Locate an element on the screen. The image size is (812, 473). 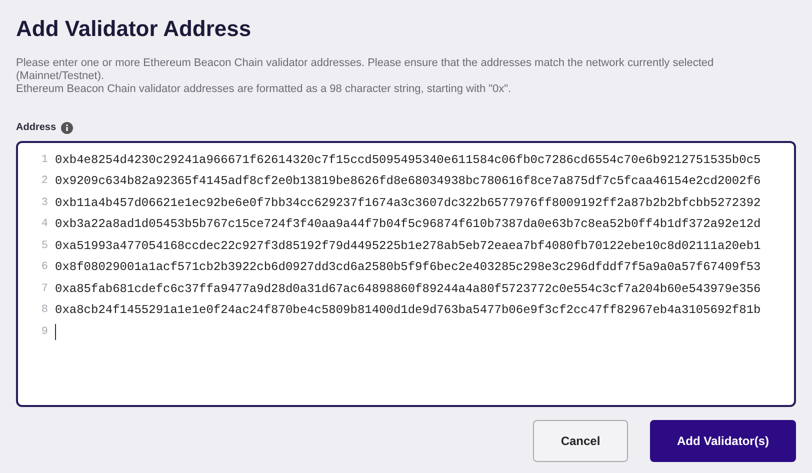
address-line: 0xa51993a477054168ccdec22c927f3d85192f79d4495225b1e278ab5eb72eaea7bf4080fb70122ebe10c8d02111a20eb1 is located at coordinates (408, 246).